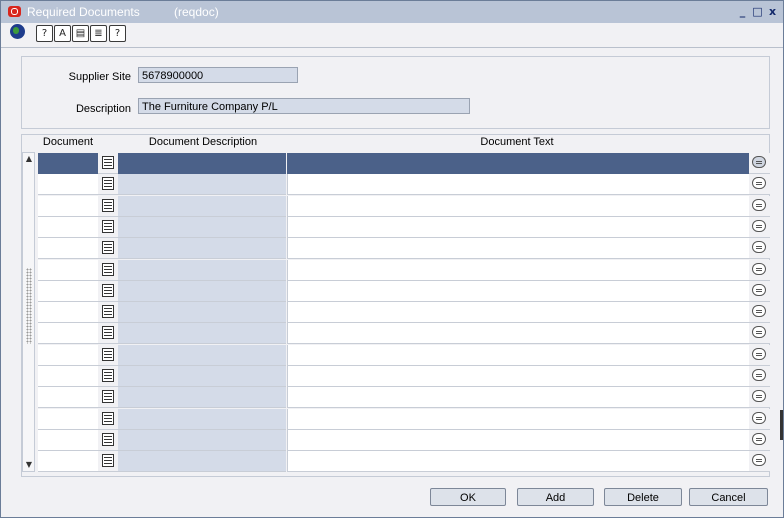 The image size is (784, 518). I want to click on ok-button: OK, so click(468, 497).